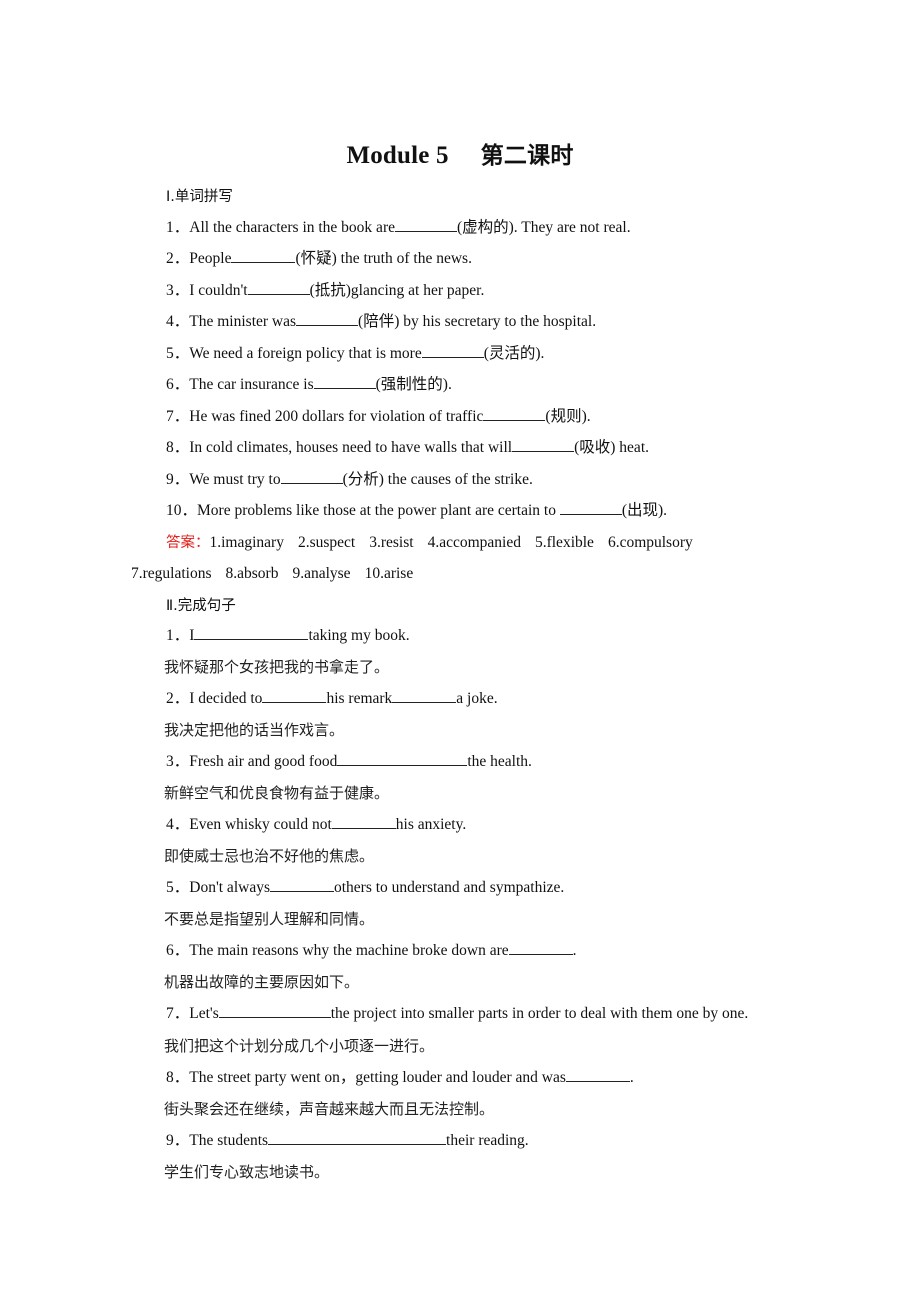 The image size is (920, 1302). I want to click on sentence-translation: 学生们专心致志地读书。, so click(247, 1172).